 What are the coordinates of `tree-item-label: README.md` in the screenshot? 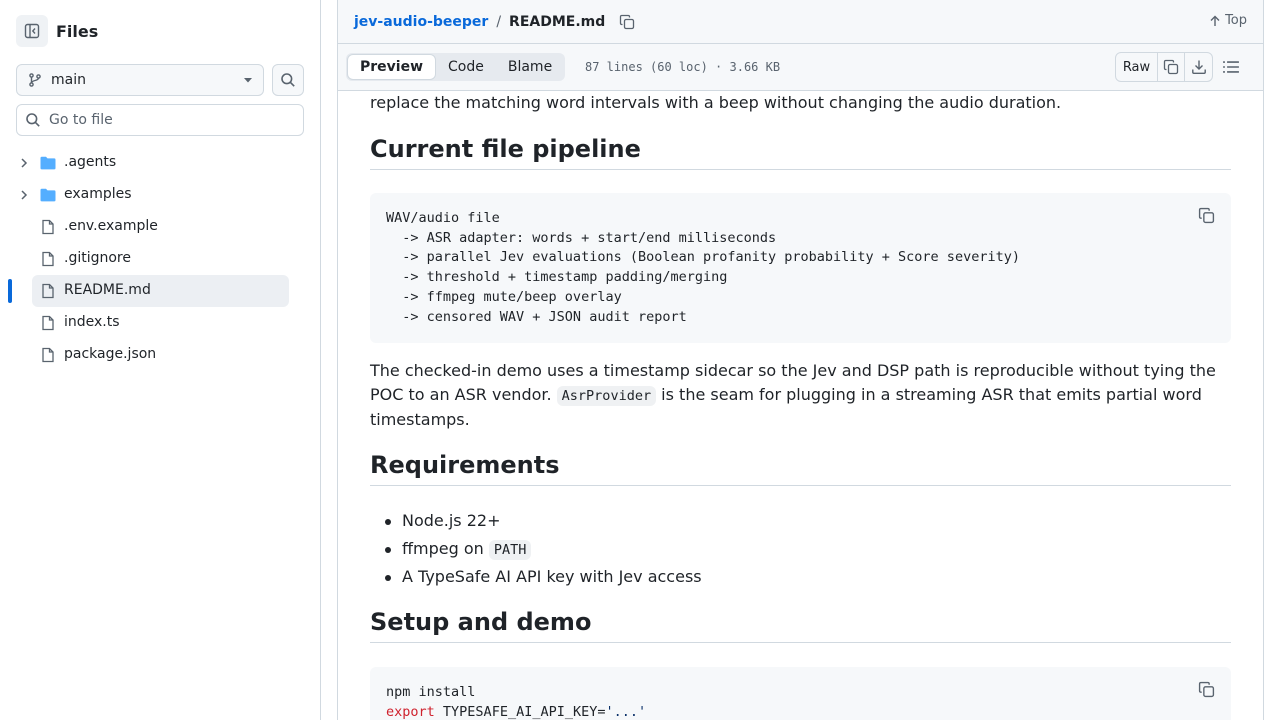 It's located at (107, 290).